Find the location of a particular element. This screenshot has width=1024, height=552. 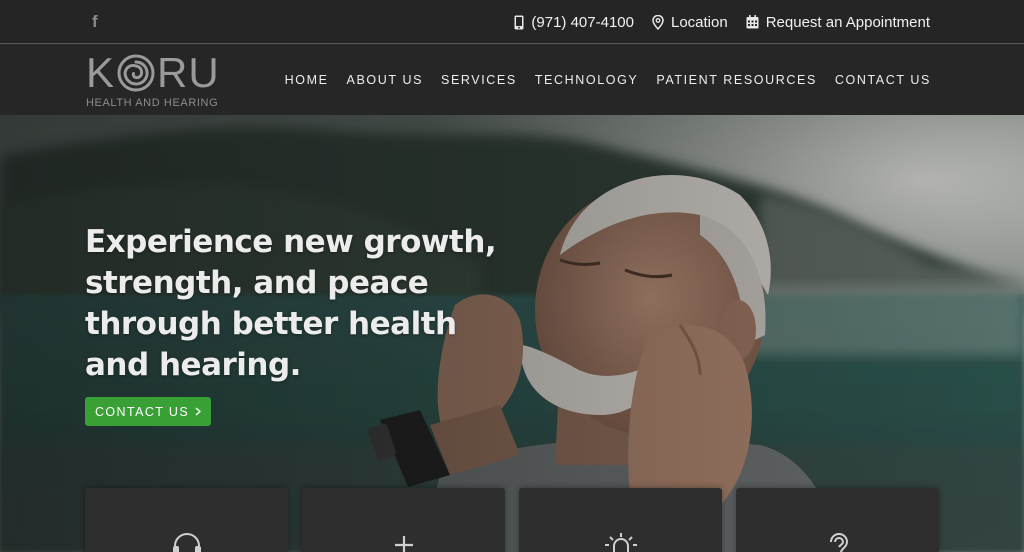

calendar-icon is located at coordinates (752, 22).